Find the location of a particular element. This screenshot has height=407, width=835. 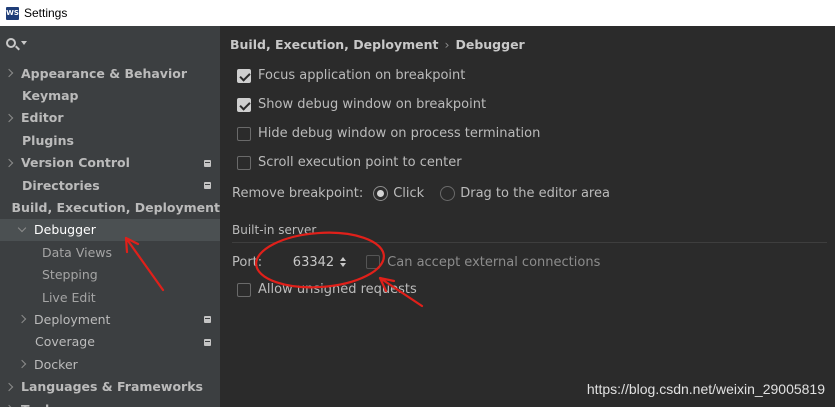

sidebar-item-directories: Directories is located at coordinates (110, 185).